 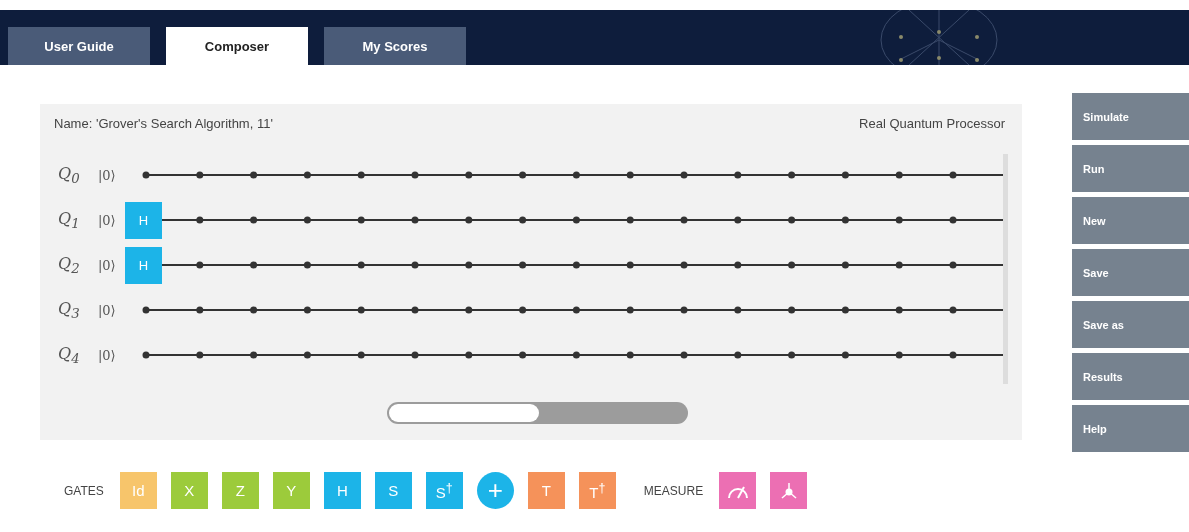 I want to click on qubit-label: Q$_{3}$, so click(x=69, y=310).